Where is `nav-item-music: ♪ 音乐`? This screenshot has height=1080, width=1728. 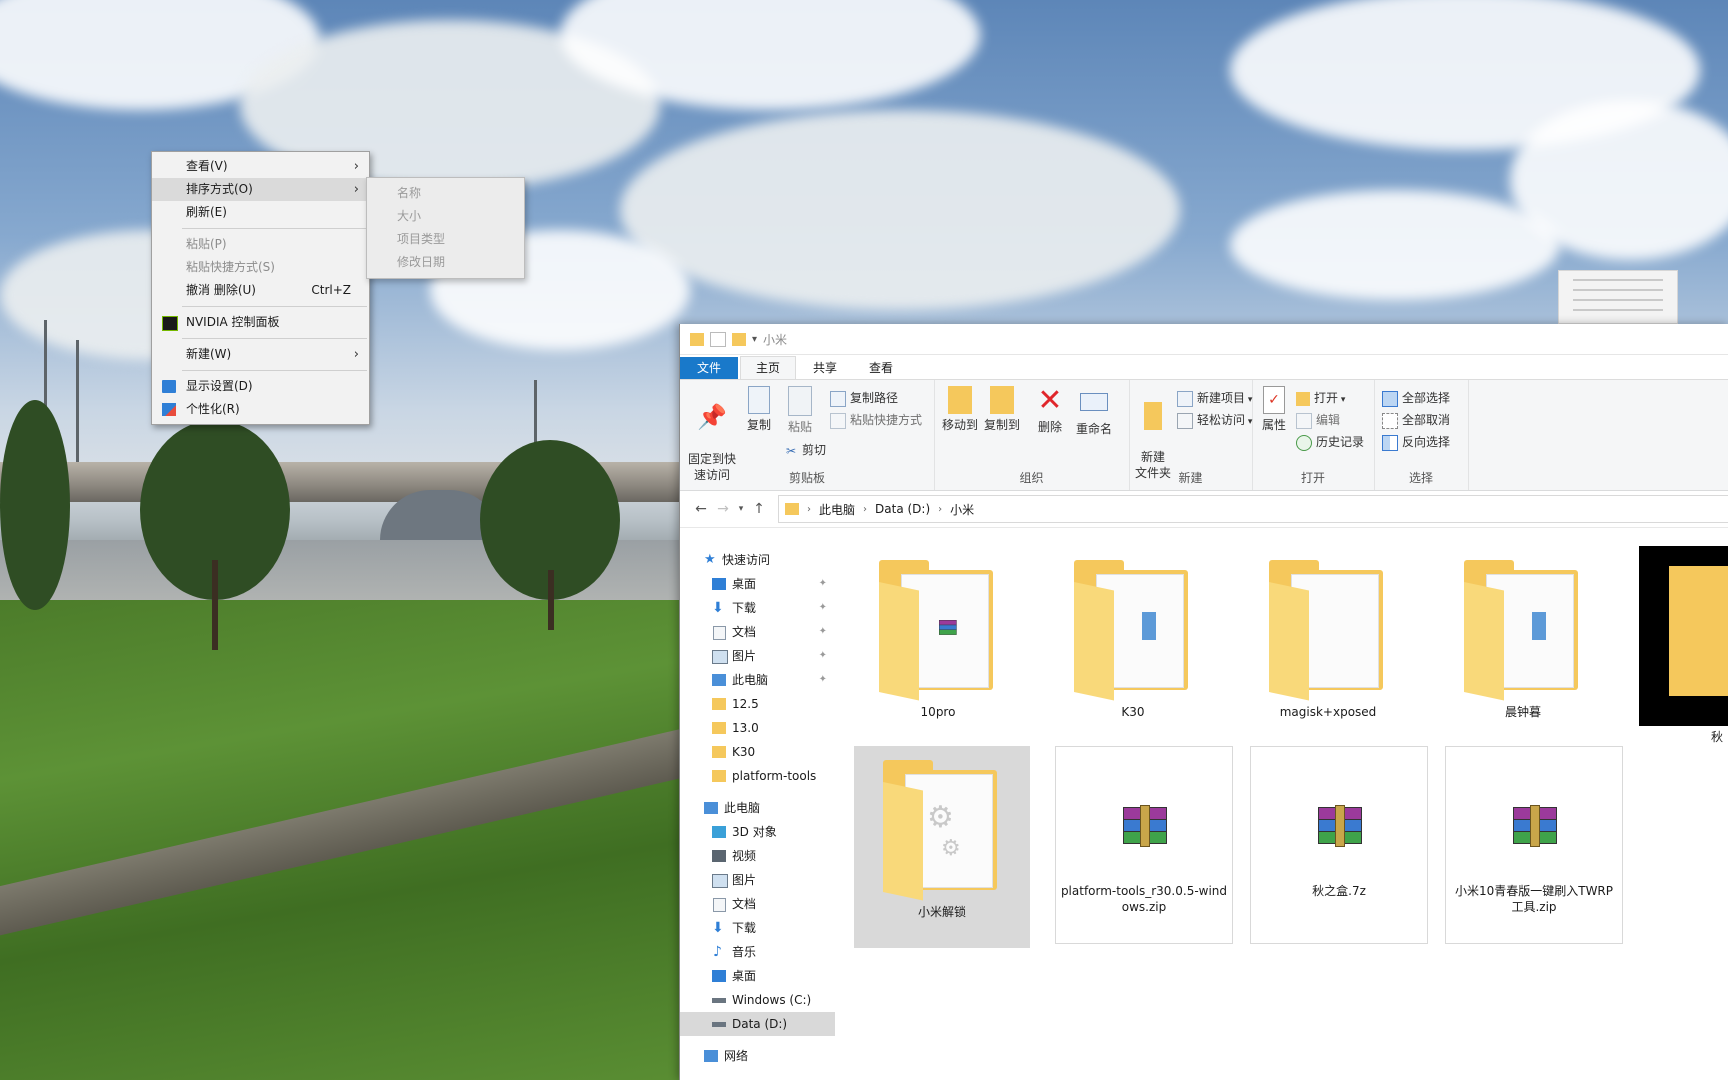 nav-item-music: ♪ 音乐 is located at coordinates (757, 952).